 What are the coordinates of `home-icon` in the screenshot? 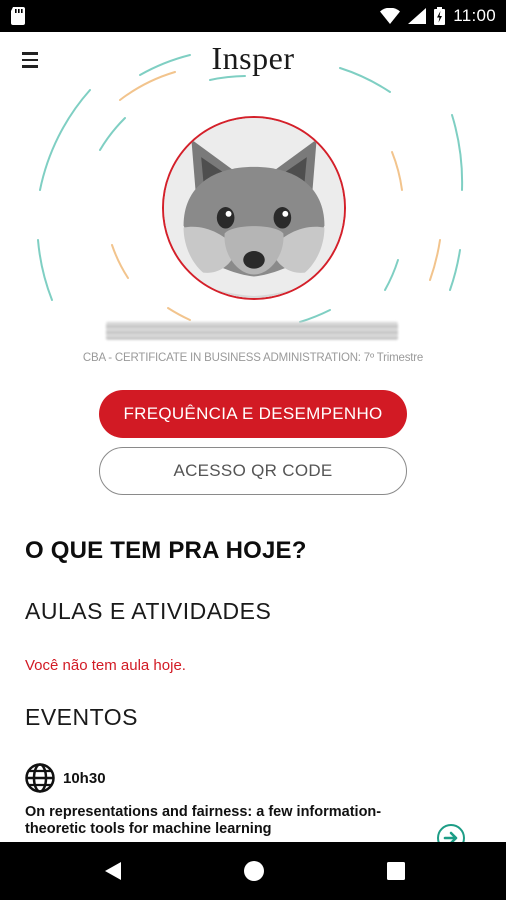 It's located at (254, 871).